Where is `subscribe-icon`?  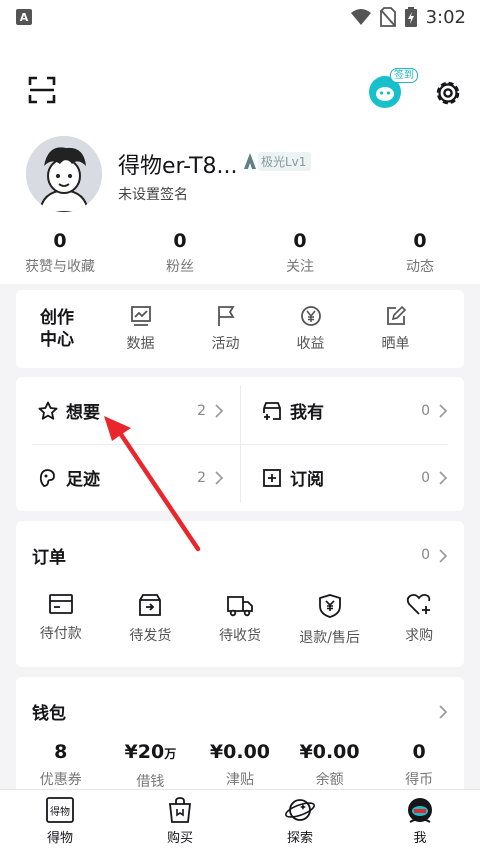
subscribe-icon is located at coordinates (272, 477).